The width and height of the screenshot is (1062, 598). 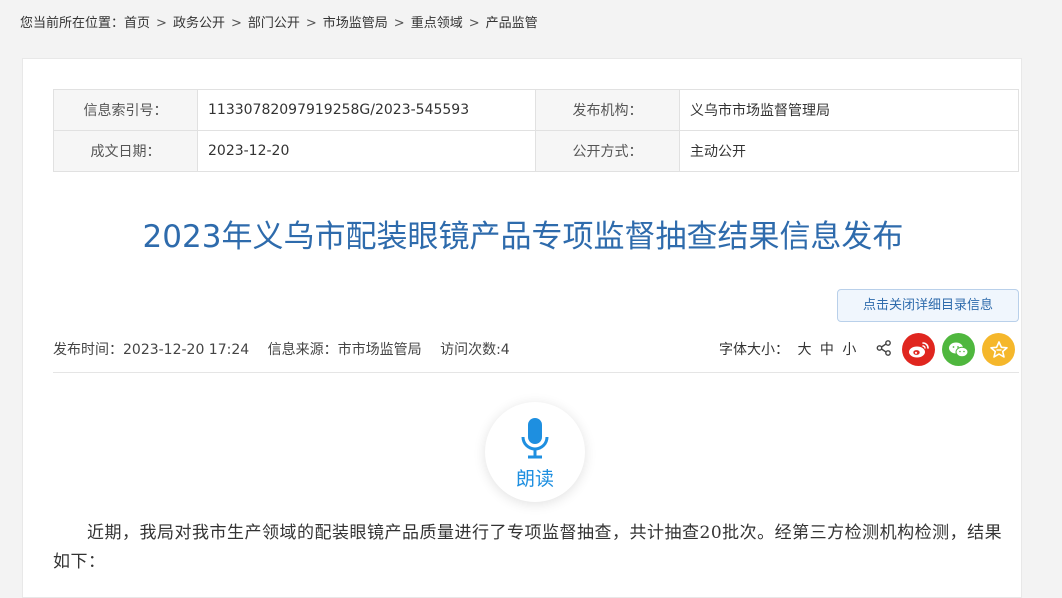 I want to click on read-aloud-button: 朗读, so click(x=535, y=452).